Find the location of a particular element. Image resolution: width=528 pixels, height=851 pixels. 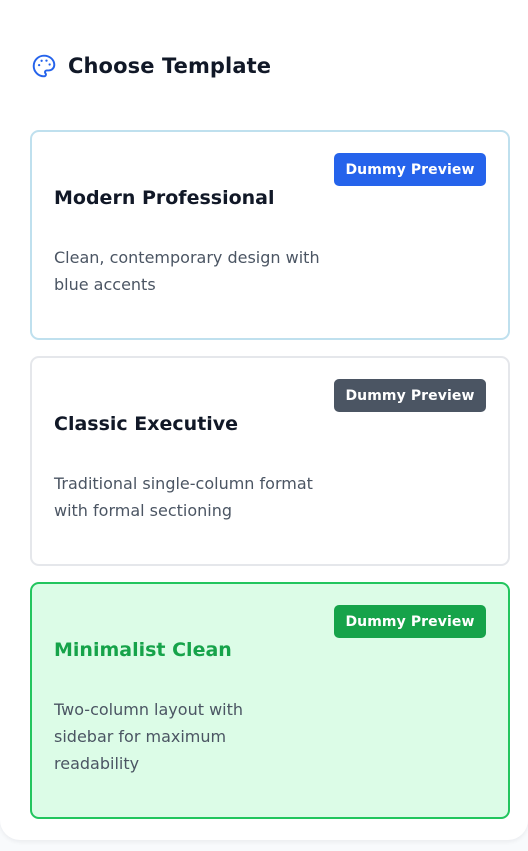

page-title: Choose Template is located at coordinates (170, 66).